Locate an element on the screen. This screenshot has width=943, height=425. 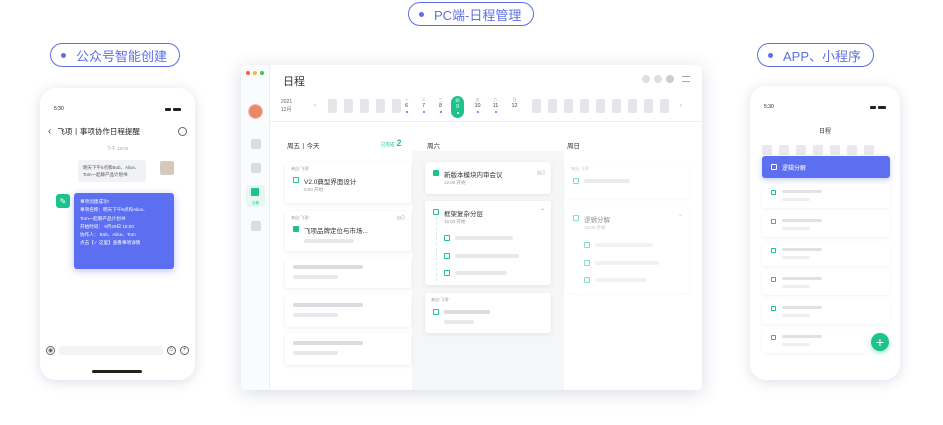
subtask-placeholder is located at coordinates (487, 256).